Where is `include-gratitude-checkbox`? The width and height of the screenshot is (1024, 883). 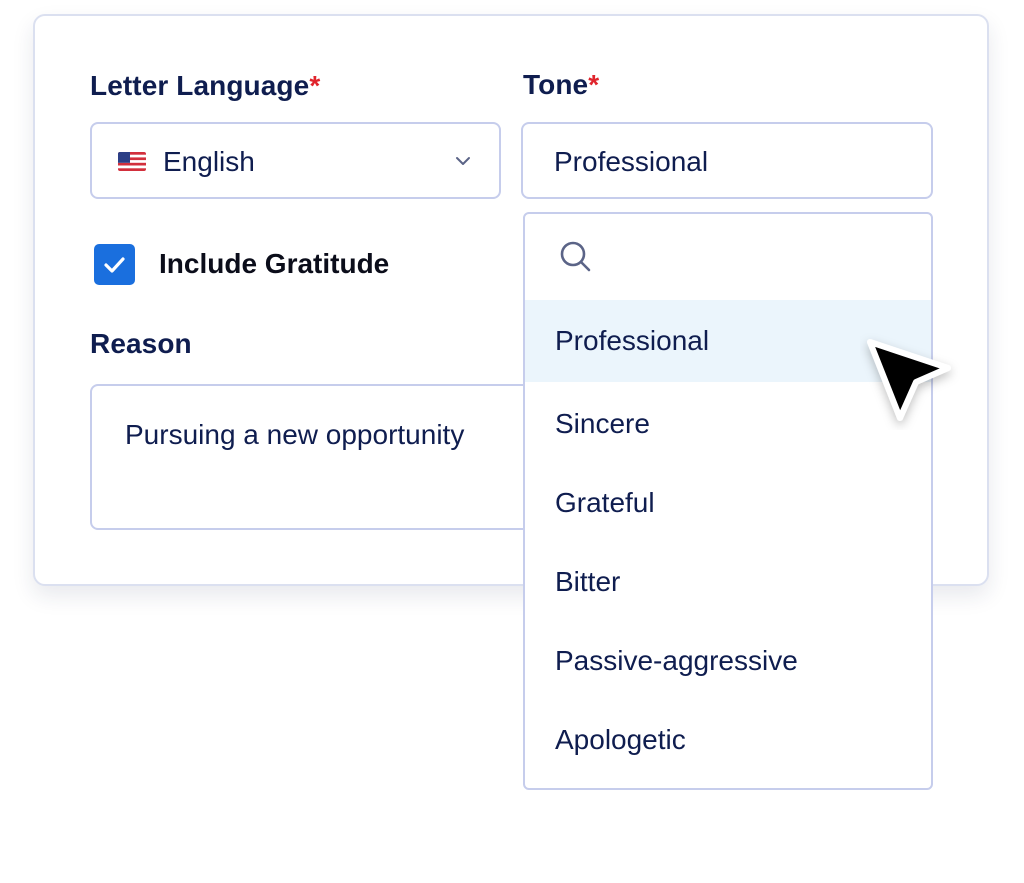 include-gratitude-checkbox is located at coordinates (114, 264).